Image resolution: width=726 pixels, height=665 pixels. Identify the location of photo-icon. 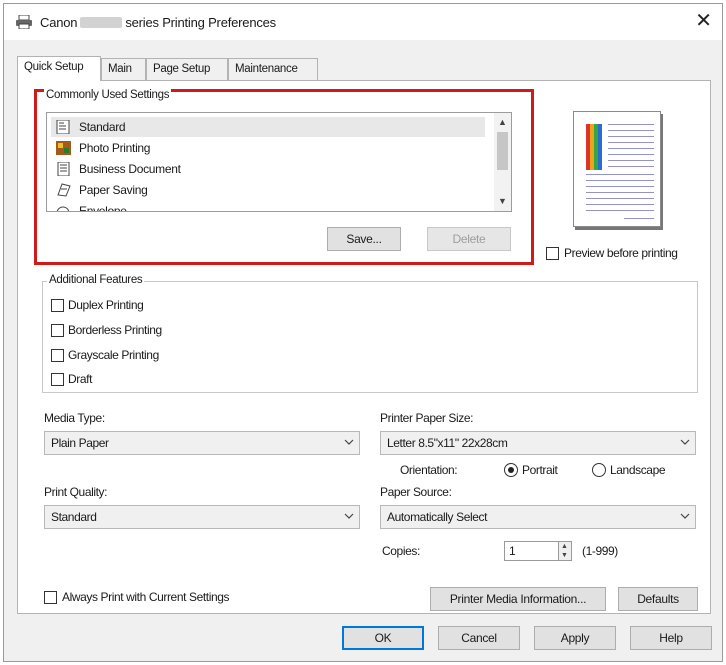
(63, 148).